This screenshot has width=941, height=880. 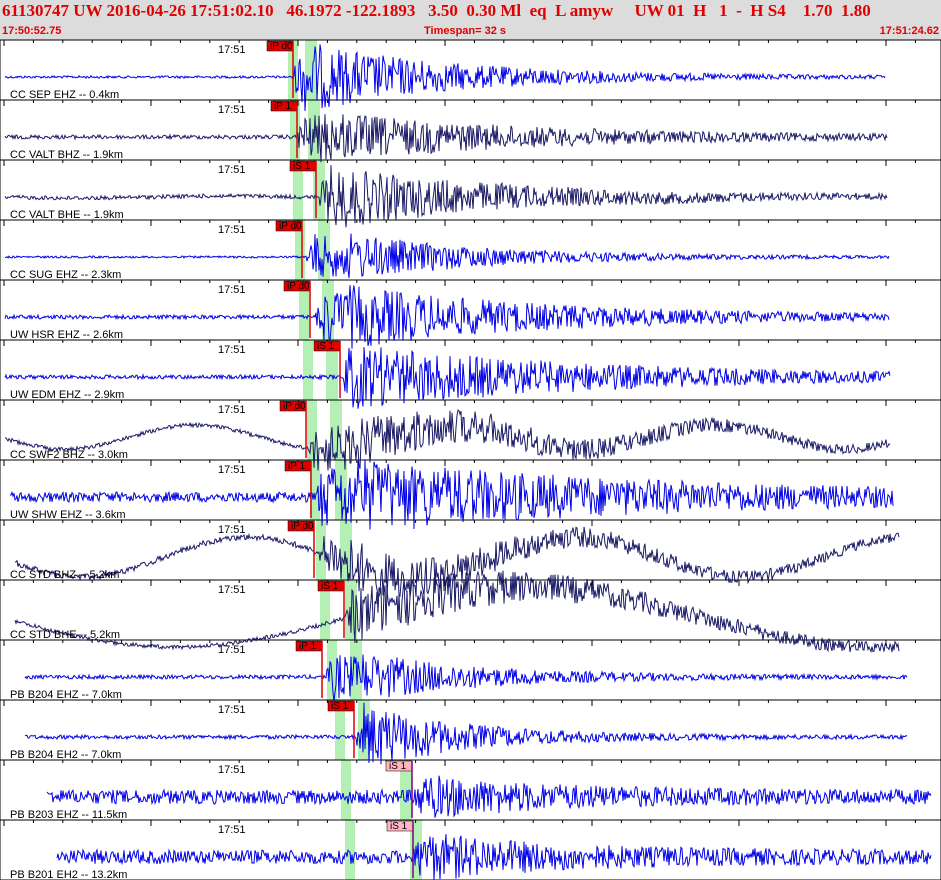 What do you see at coordinates (66, 335) in the screenshot?
I see `trace-label: UW HSR EHZ -- 2.6km` at bounding box center [66, 335].